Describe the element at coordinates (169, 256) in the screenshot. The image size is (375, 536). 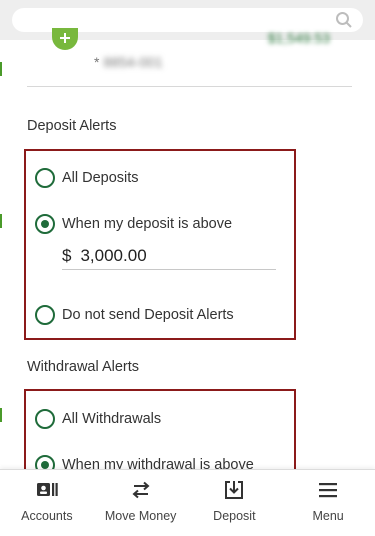
I see `deposit-amount-field: $ 3,000.00` at that location.